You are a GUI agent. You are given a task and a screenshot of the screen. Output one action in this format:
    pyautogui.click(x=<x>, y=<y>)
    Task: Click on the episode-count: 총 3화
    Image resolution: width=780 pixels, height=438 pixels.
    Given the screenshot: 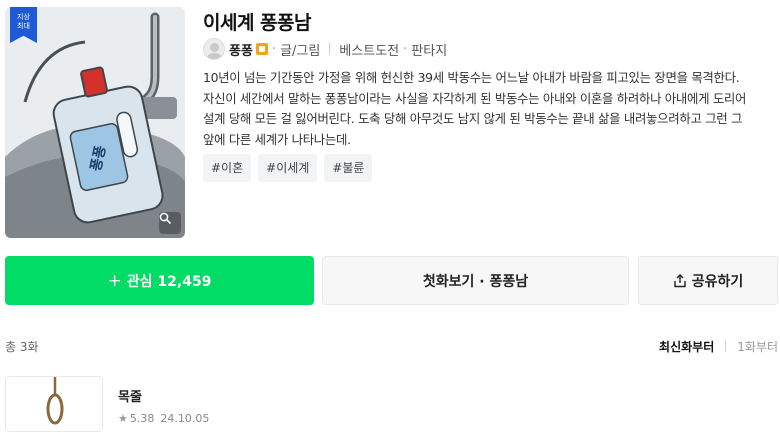 What is the action you would take?
    pyautogui.click(x=22, y=347)
    